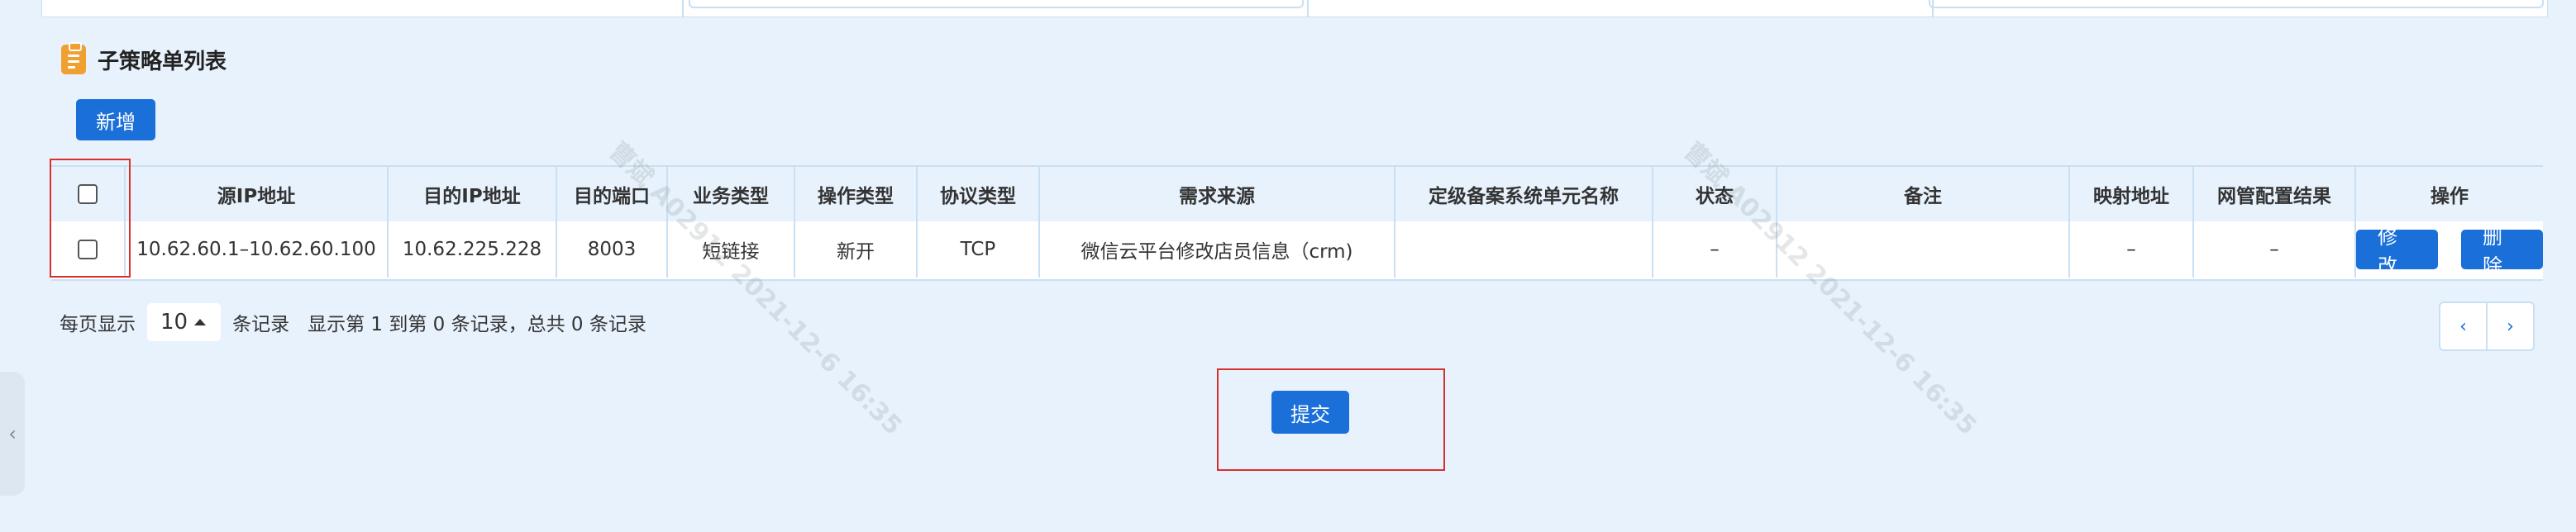 The height and width of the screenshot is (532, 2576). What do you see at coordinates (2510, 326) in the screenshot?
I see `next-page-button: ›` at bounding box center [2510, 326].